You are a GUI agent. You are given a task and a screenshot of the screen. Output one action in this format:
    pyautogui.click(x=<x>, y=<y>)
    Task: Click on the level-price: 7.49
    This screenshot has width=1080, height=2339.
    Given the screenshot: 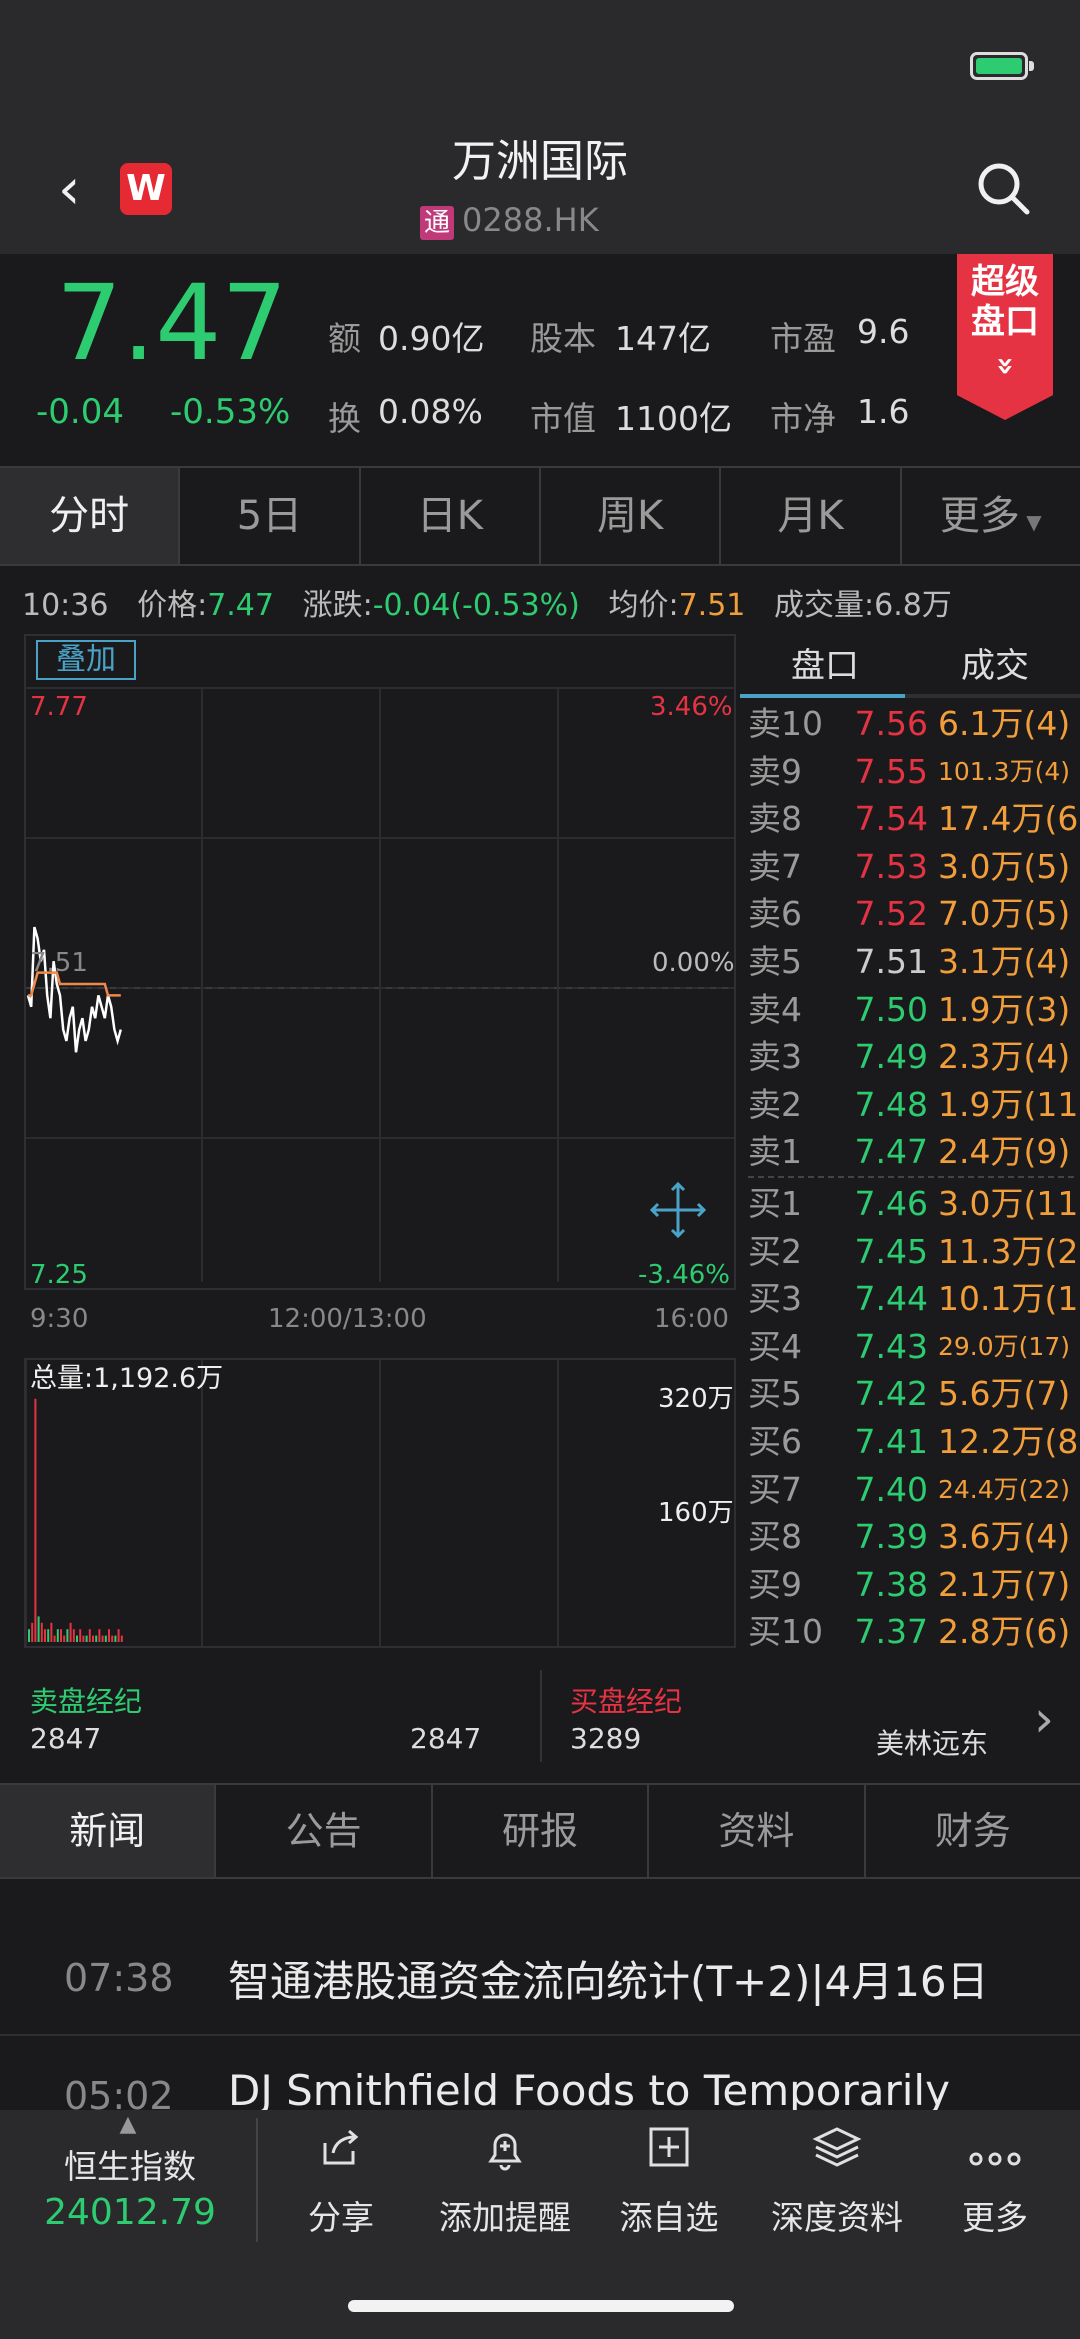 What is the action you would take?
    pyautogui.click(x=891, y=1057)
    